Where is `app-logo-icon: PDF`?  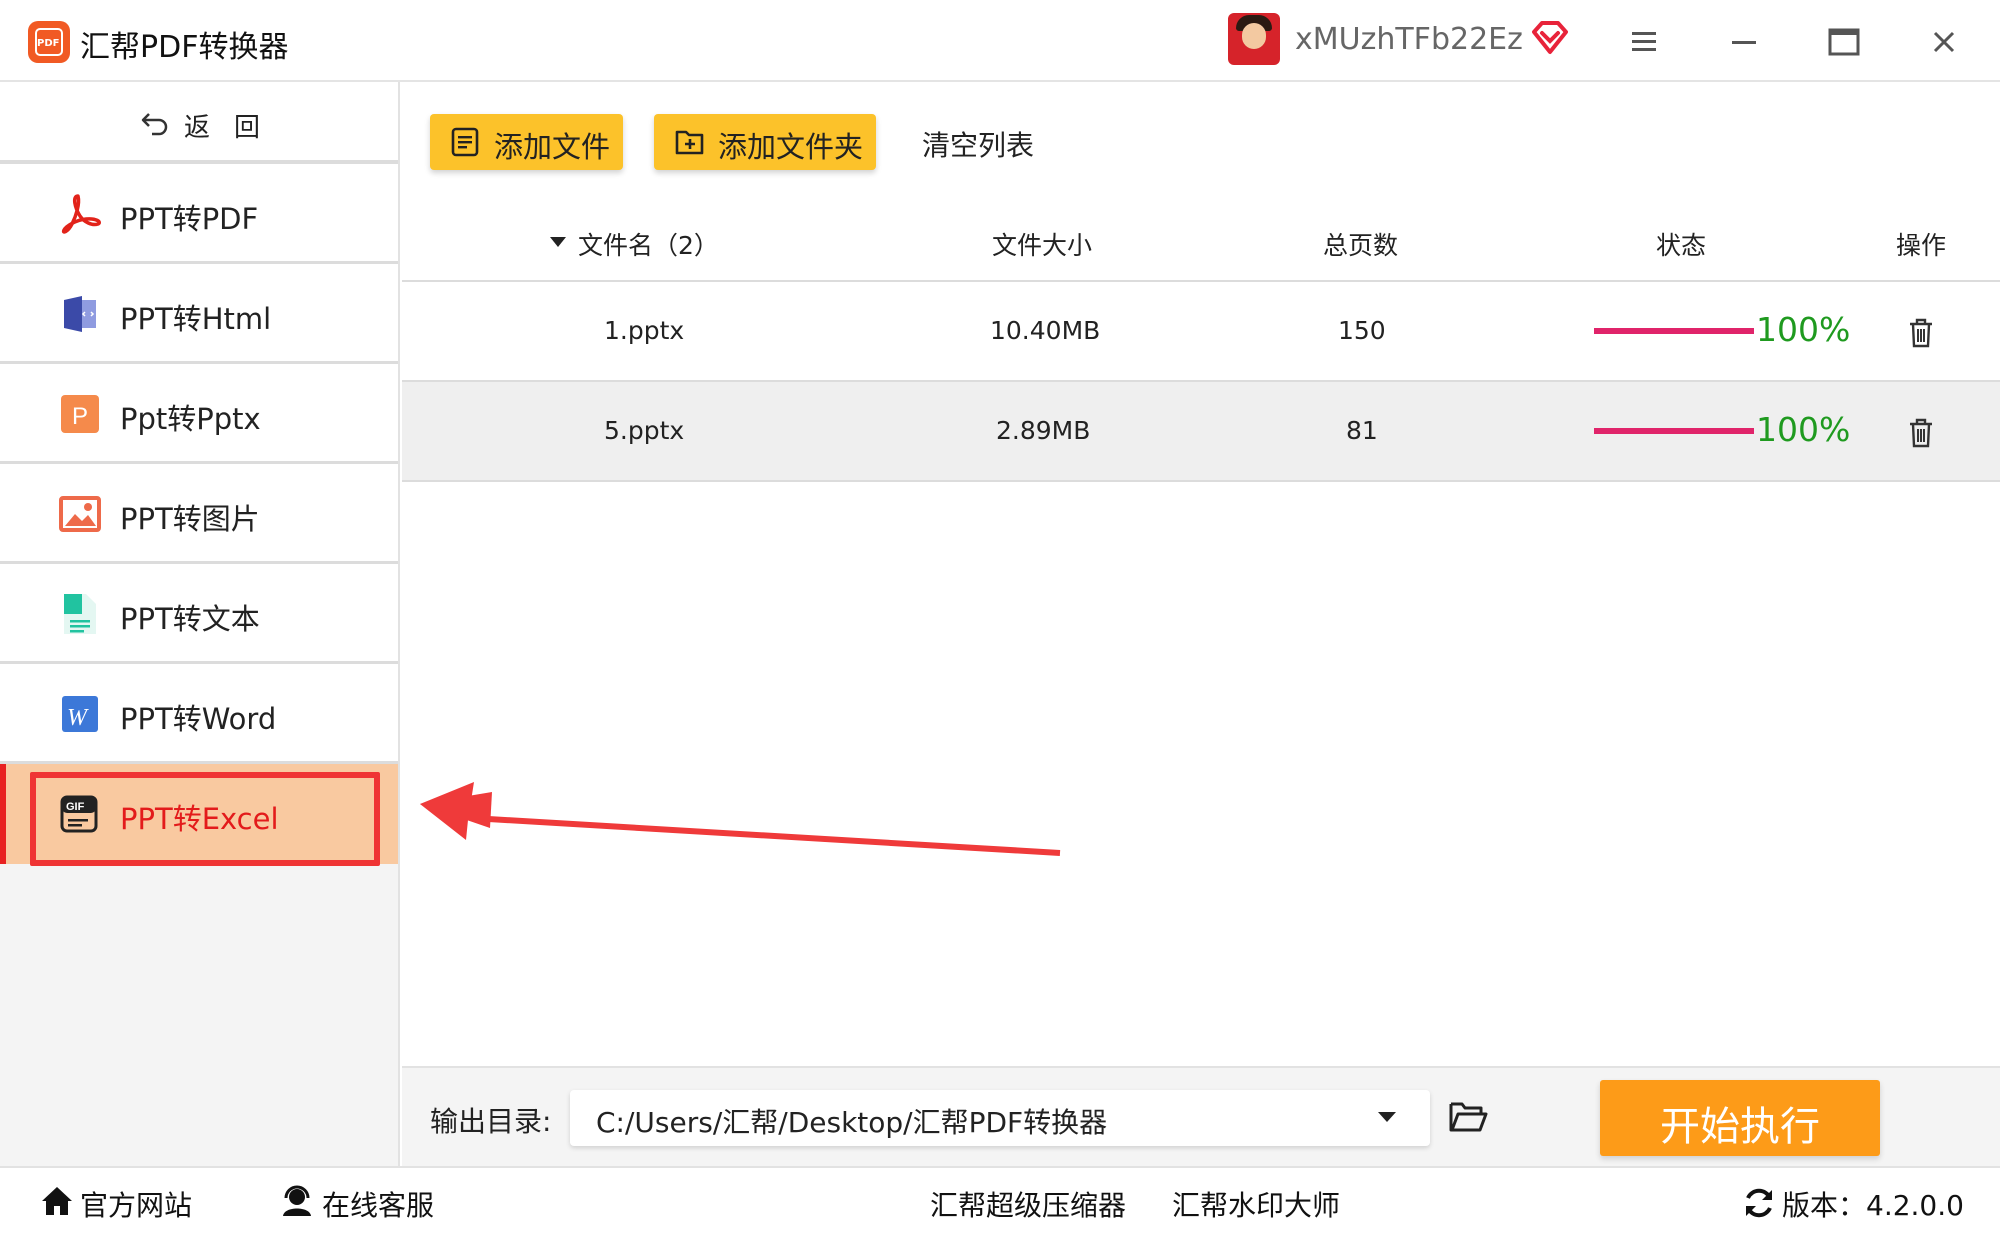 app-logo-icon: PDF is located at coordinates (49, 42).